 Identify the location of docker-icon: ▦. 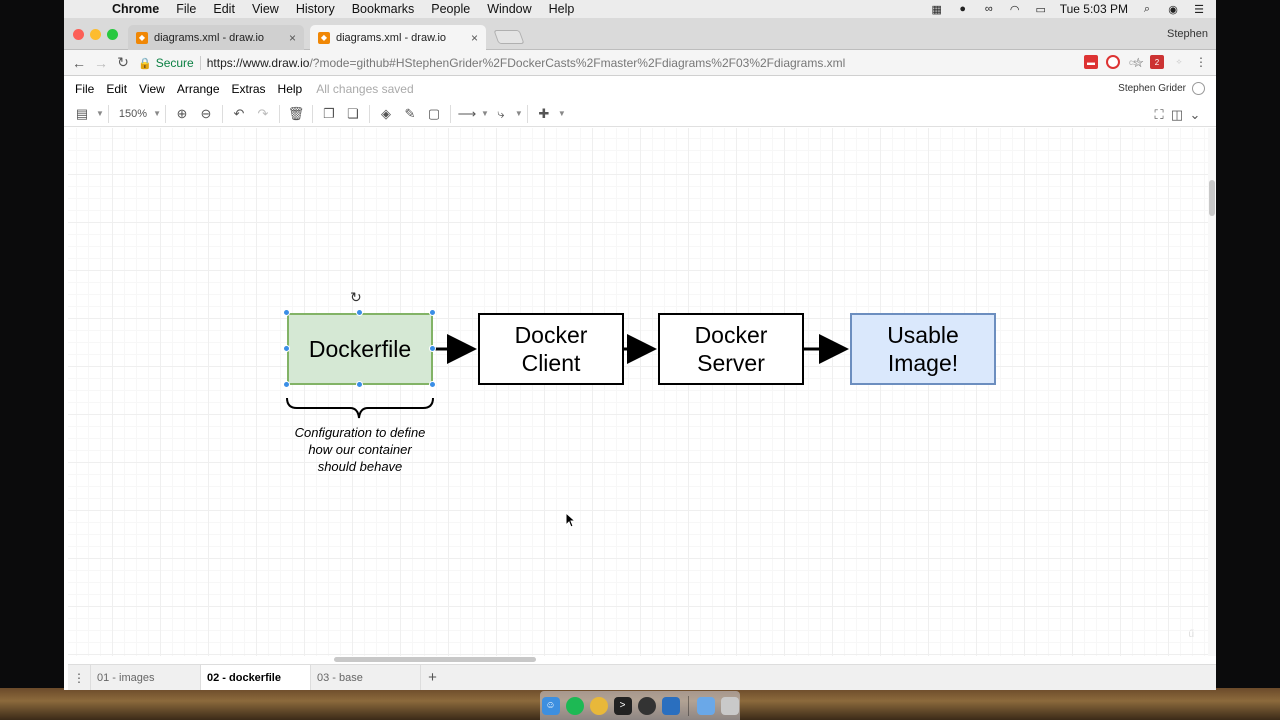
(937, 9).